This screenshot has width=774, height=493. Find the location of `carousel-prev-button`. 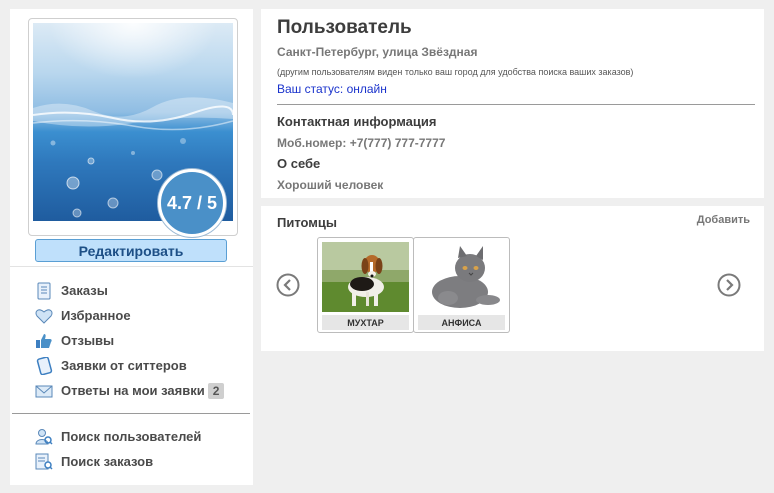

carousel-prev-button is located at coordinates (288, 285).